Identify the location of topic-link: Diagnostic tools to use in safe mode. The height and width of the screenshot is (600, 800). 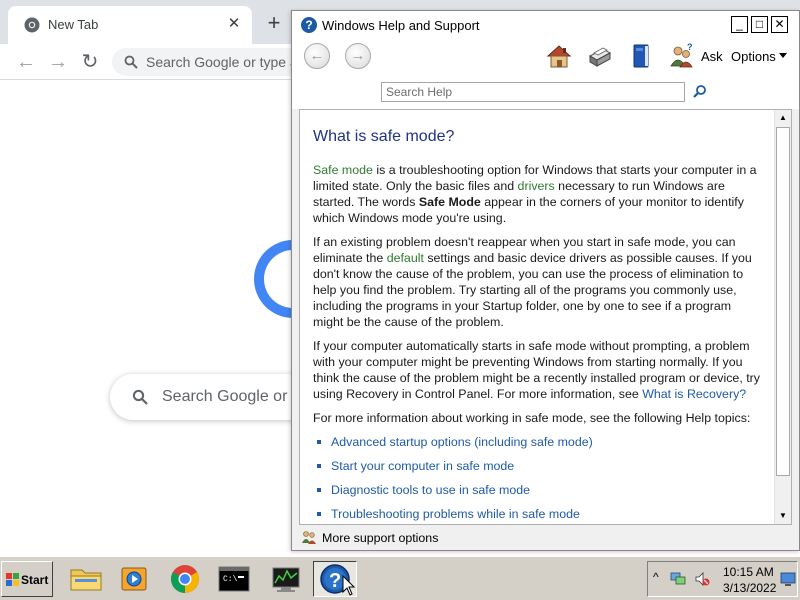
(430, 490).